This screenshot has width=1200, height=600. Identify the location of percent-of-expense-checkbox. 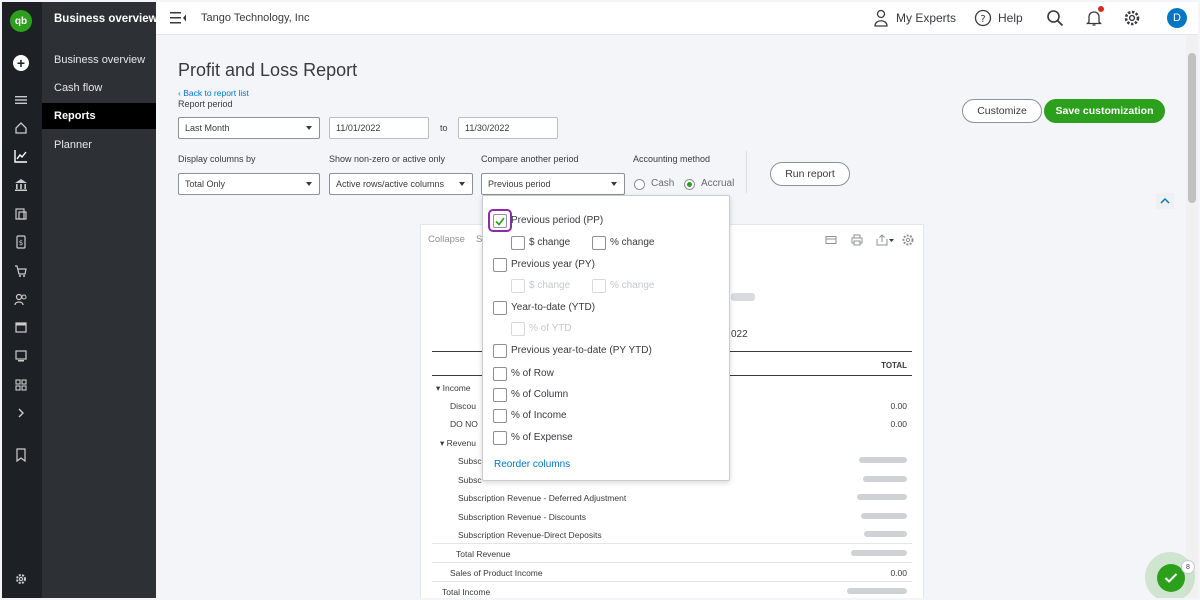
(500, 438).